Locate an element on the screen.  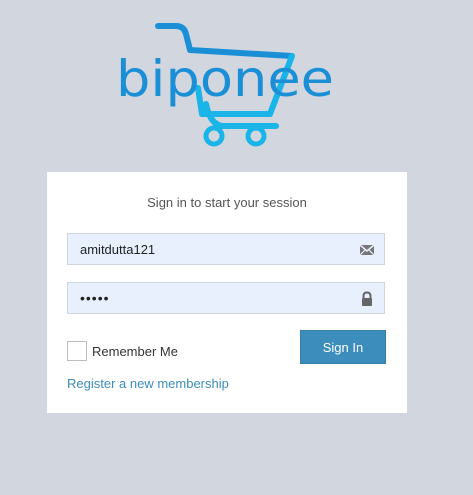
username-field is located at coordinates (226, 249).